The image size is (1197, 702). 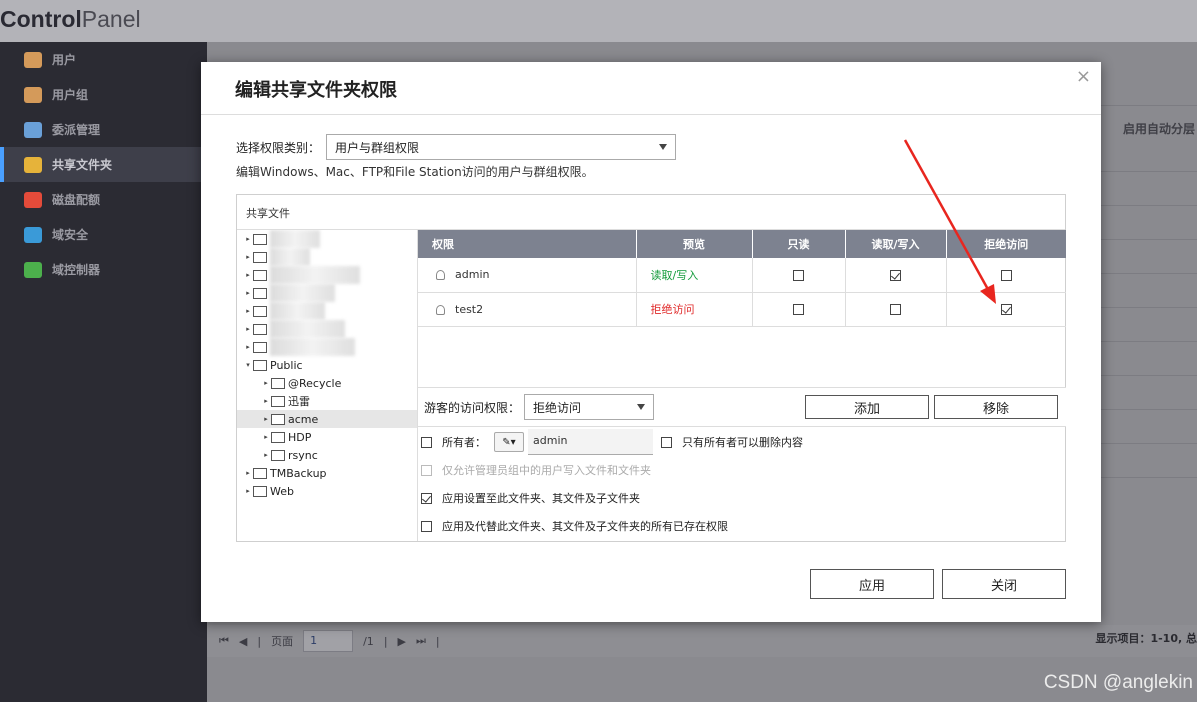 What do you see at coordinates (501, 147) in the screenshot?
I see `permission-type-select: 用户与群组权限` at bounding box center [501, 147].